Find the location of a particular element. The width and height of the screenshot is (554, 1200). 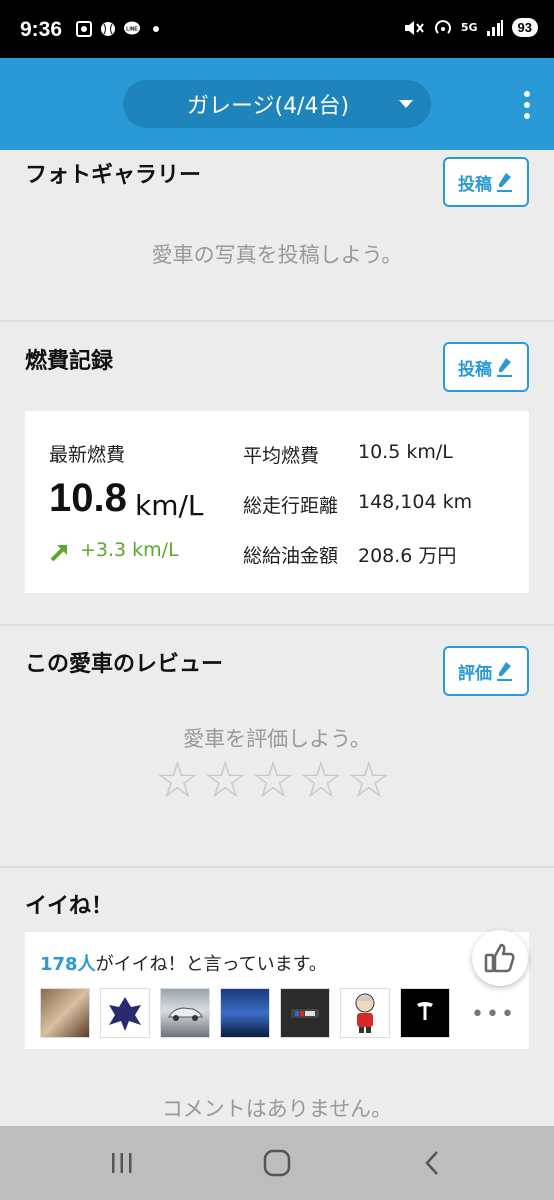

comments-empty-text: コメントはありません。 is located at coordinates (277, 1109).